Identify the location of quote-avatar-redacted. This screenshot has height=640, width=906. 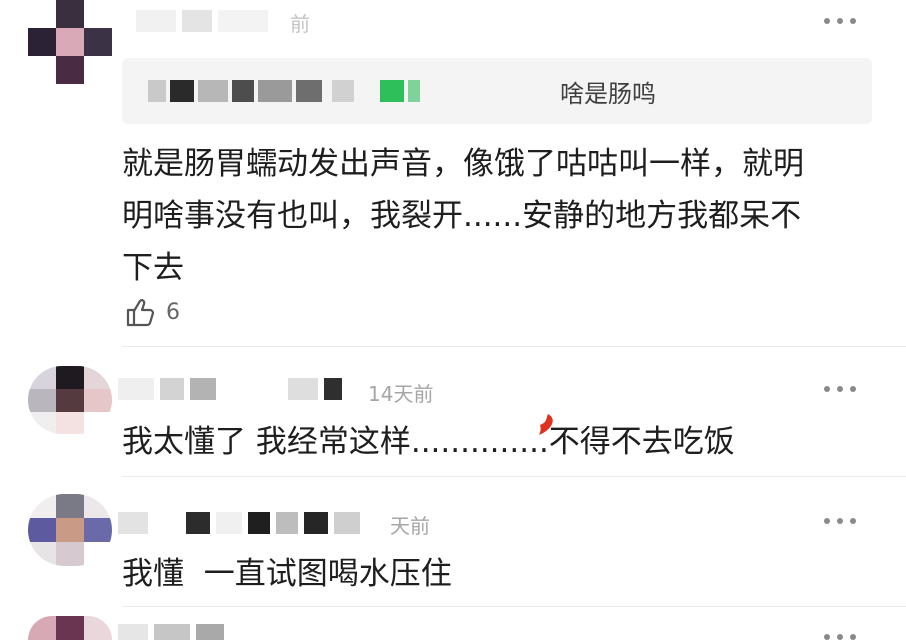
(343, 91).